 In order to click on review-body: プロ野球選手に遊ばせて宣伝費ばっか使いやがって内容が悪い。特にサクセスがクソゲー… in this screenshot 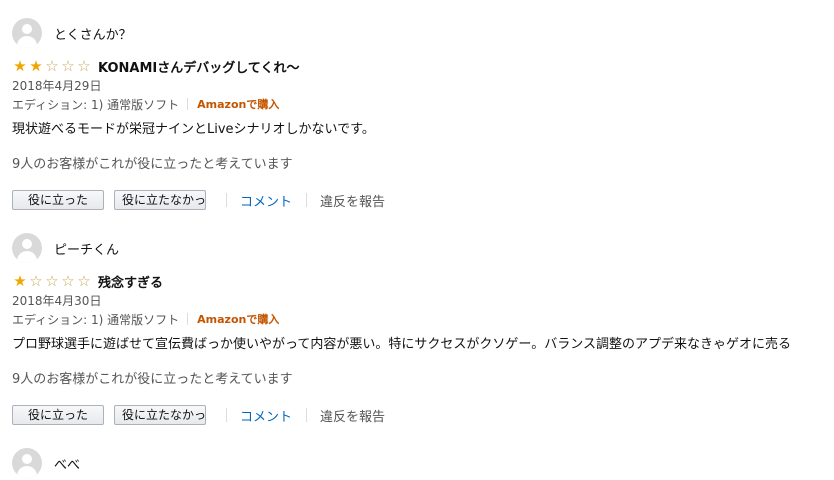, I will do `click(401, 344)`.